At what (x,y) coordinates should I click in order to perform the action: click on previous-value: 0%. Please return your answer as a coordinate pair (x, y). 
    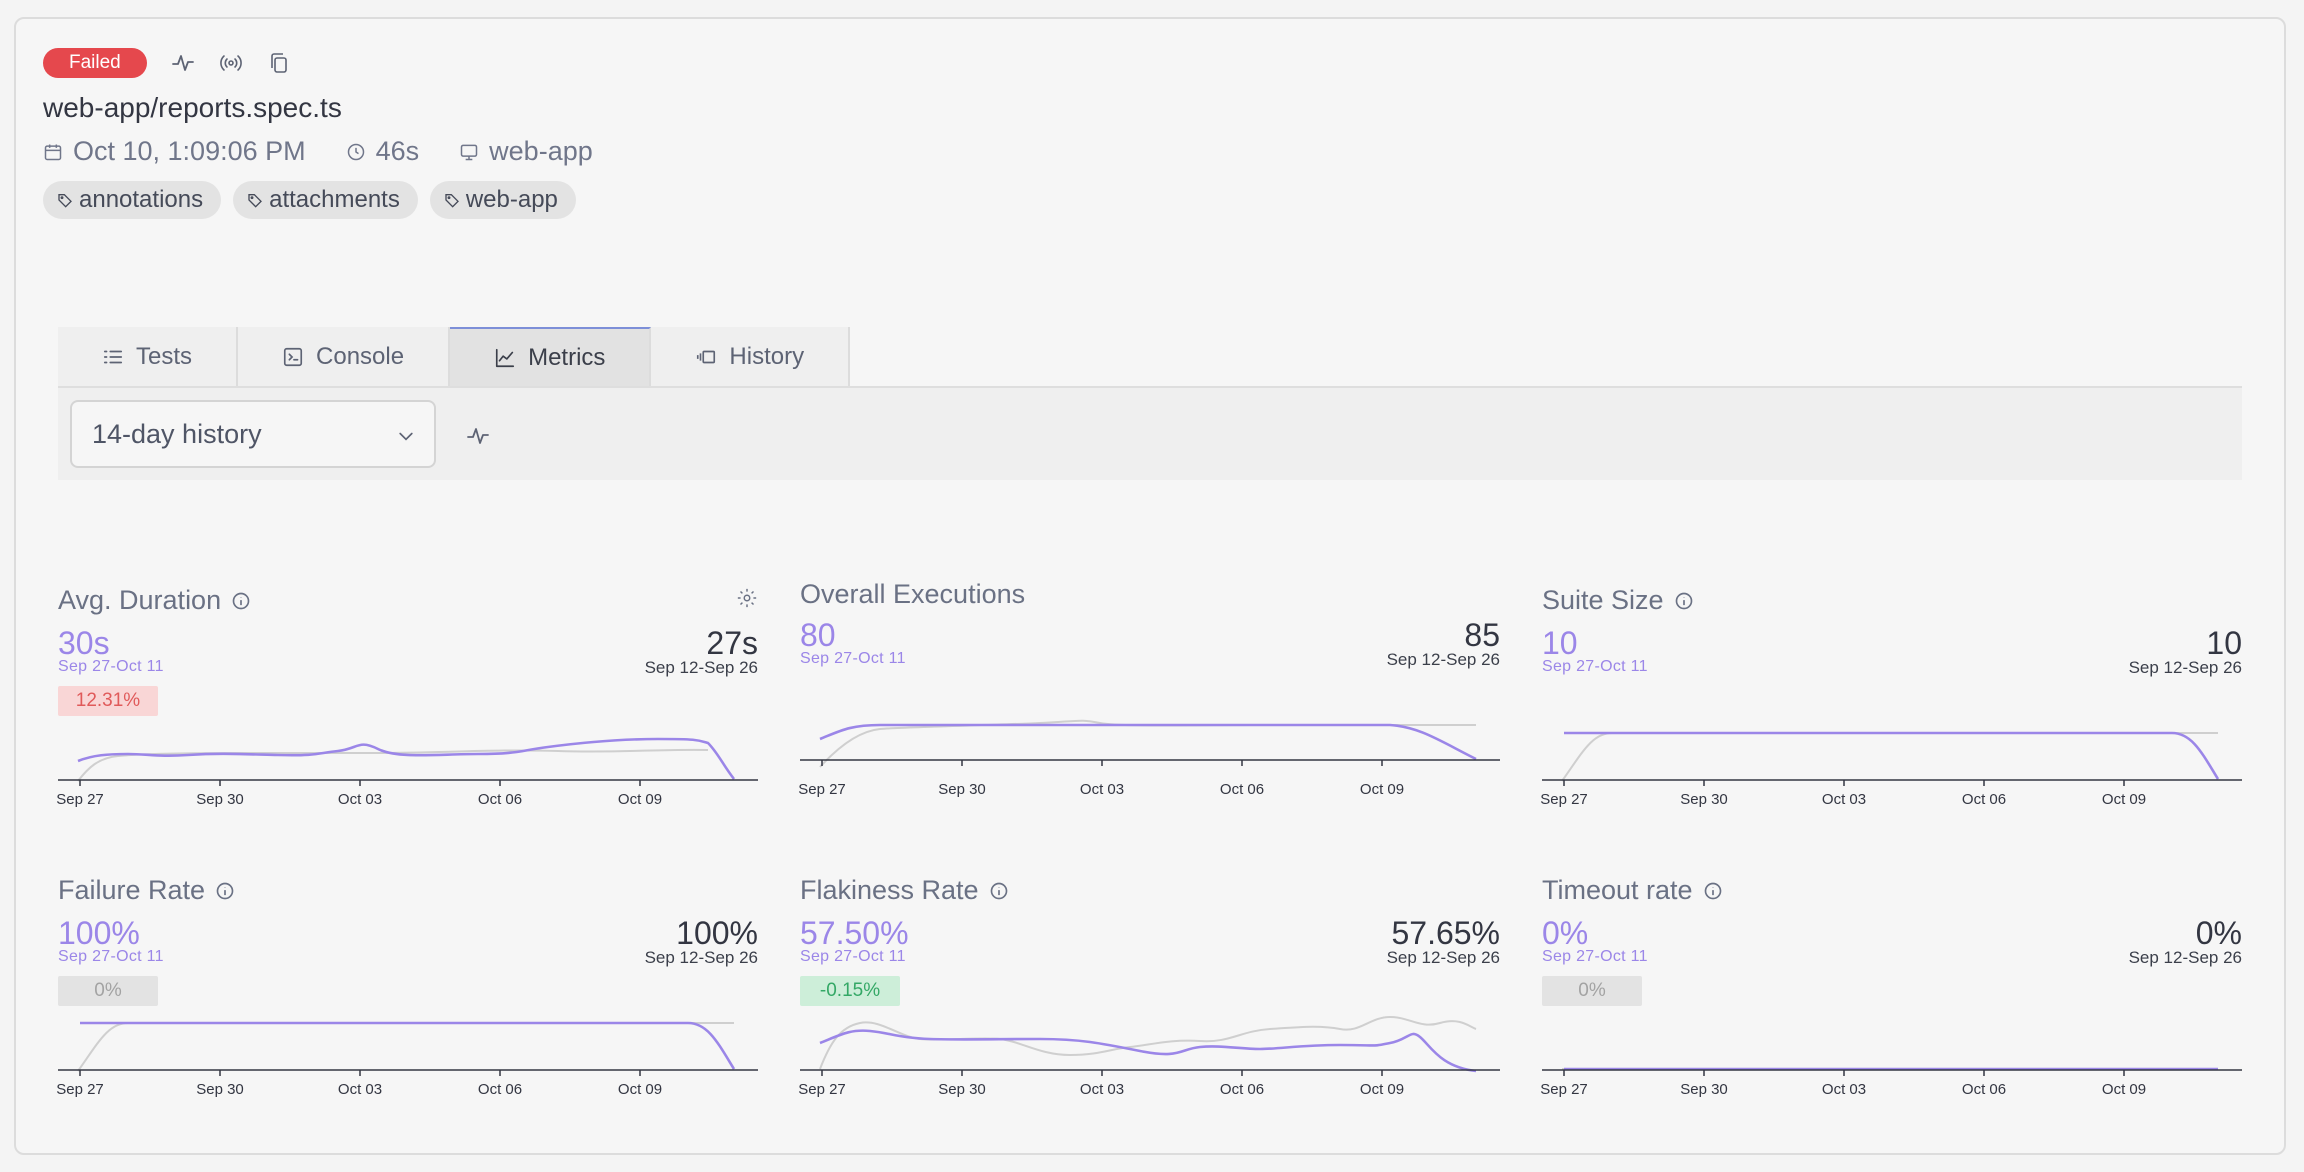
    Looking at the image, I should click on (2218, 933).